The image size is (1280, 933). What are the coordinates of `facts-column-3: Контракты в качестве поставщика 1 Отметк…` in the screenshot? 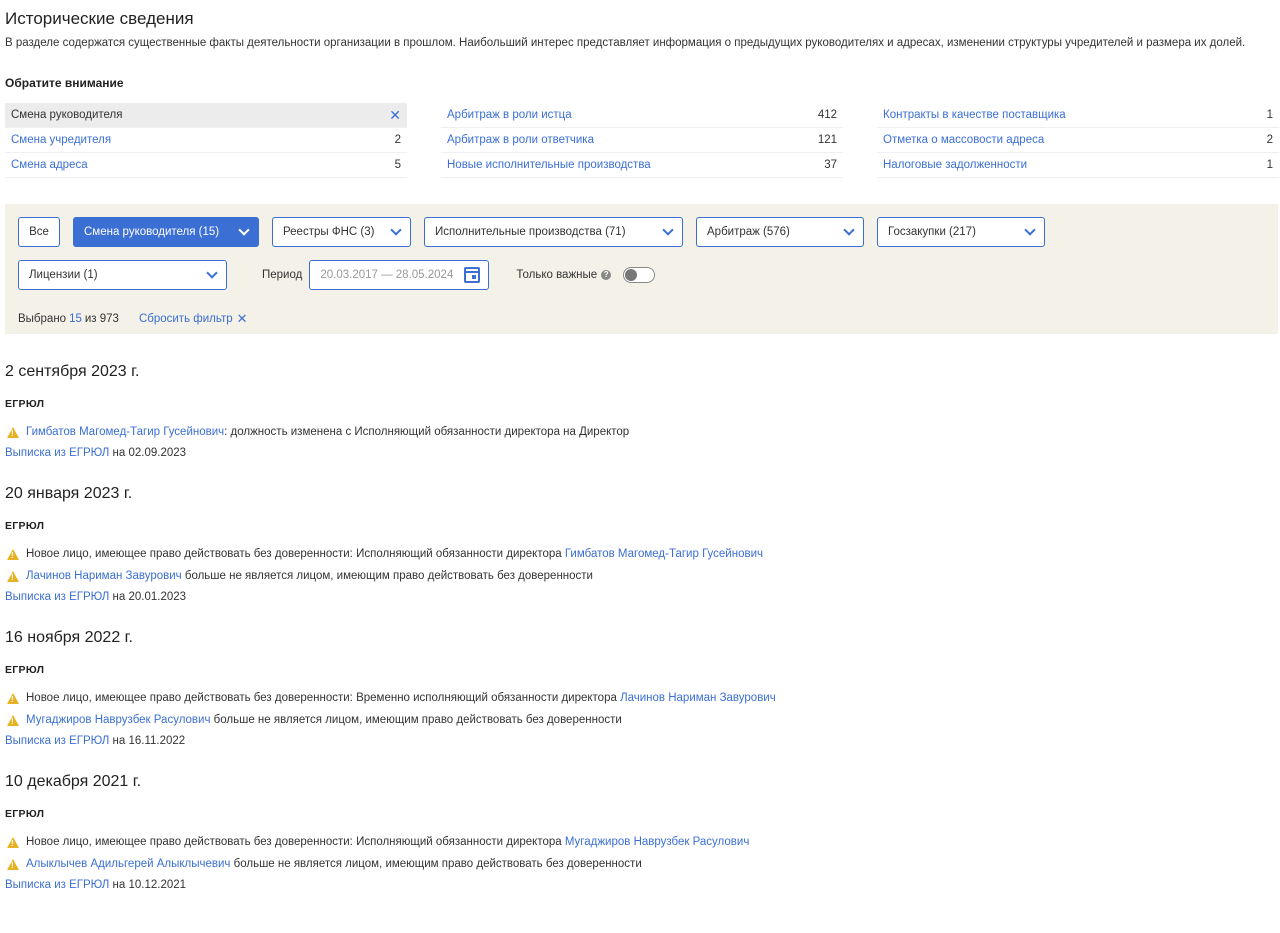 It's located at (1078, 140).